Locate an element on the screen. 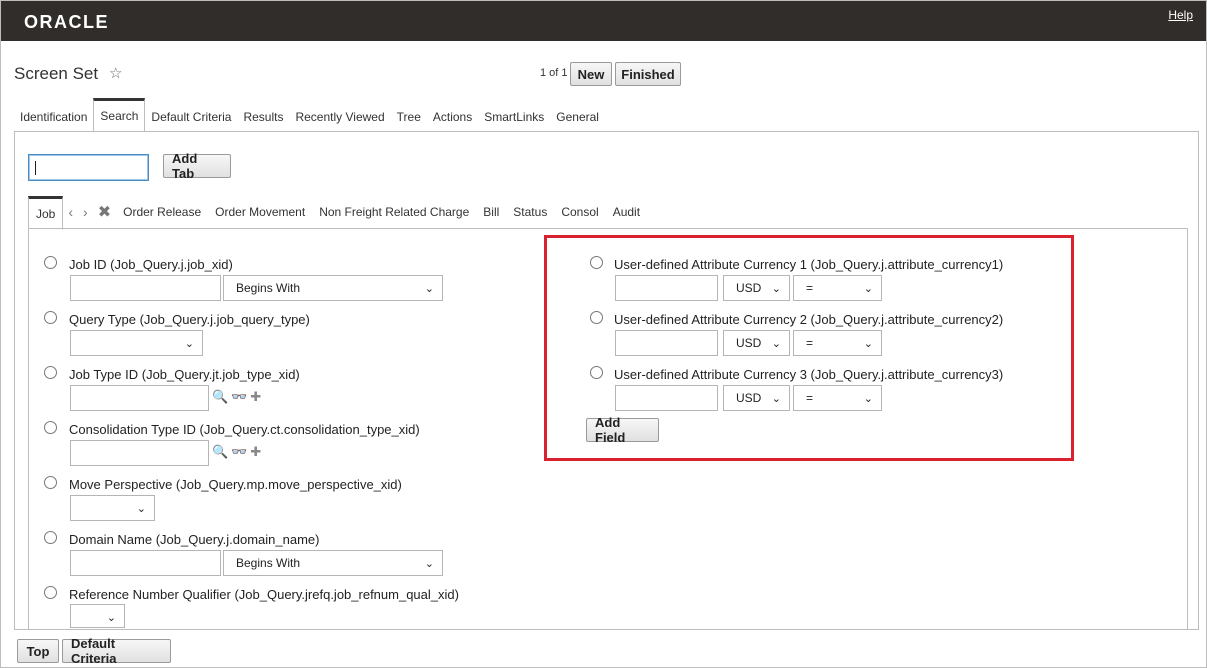 The image size is (1207, 668). inner-tab-consol: Consol is located at coordinates (579, 212).